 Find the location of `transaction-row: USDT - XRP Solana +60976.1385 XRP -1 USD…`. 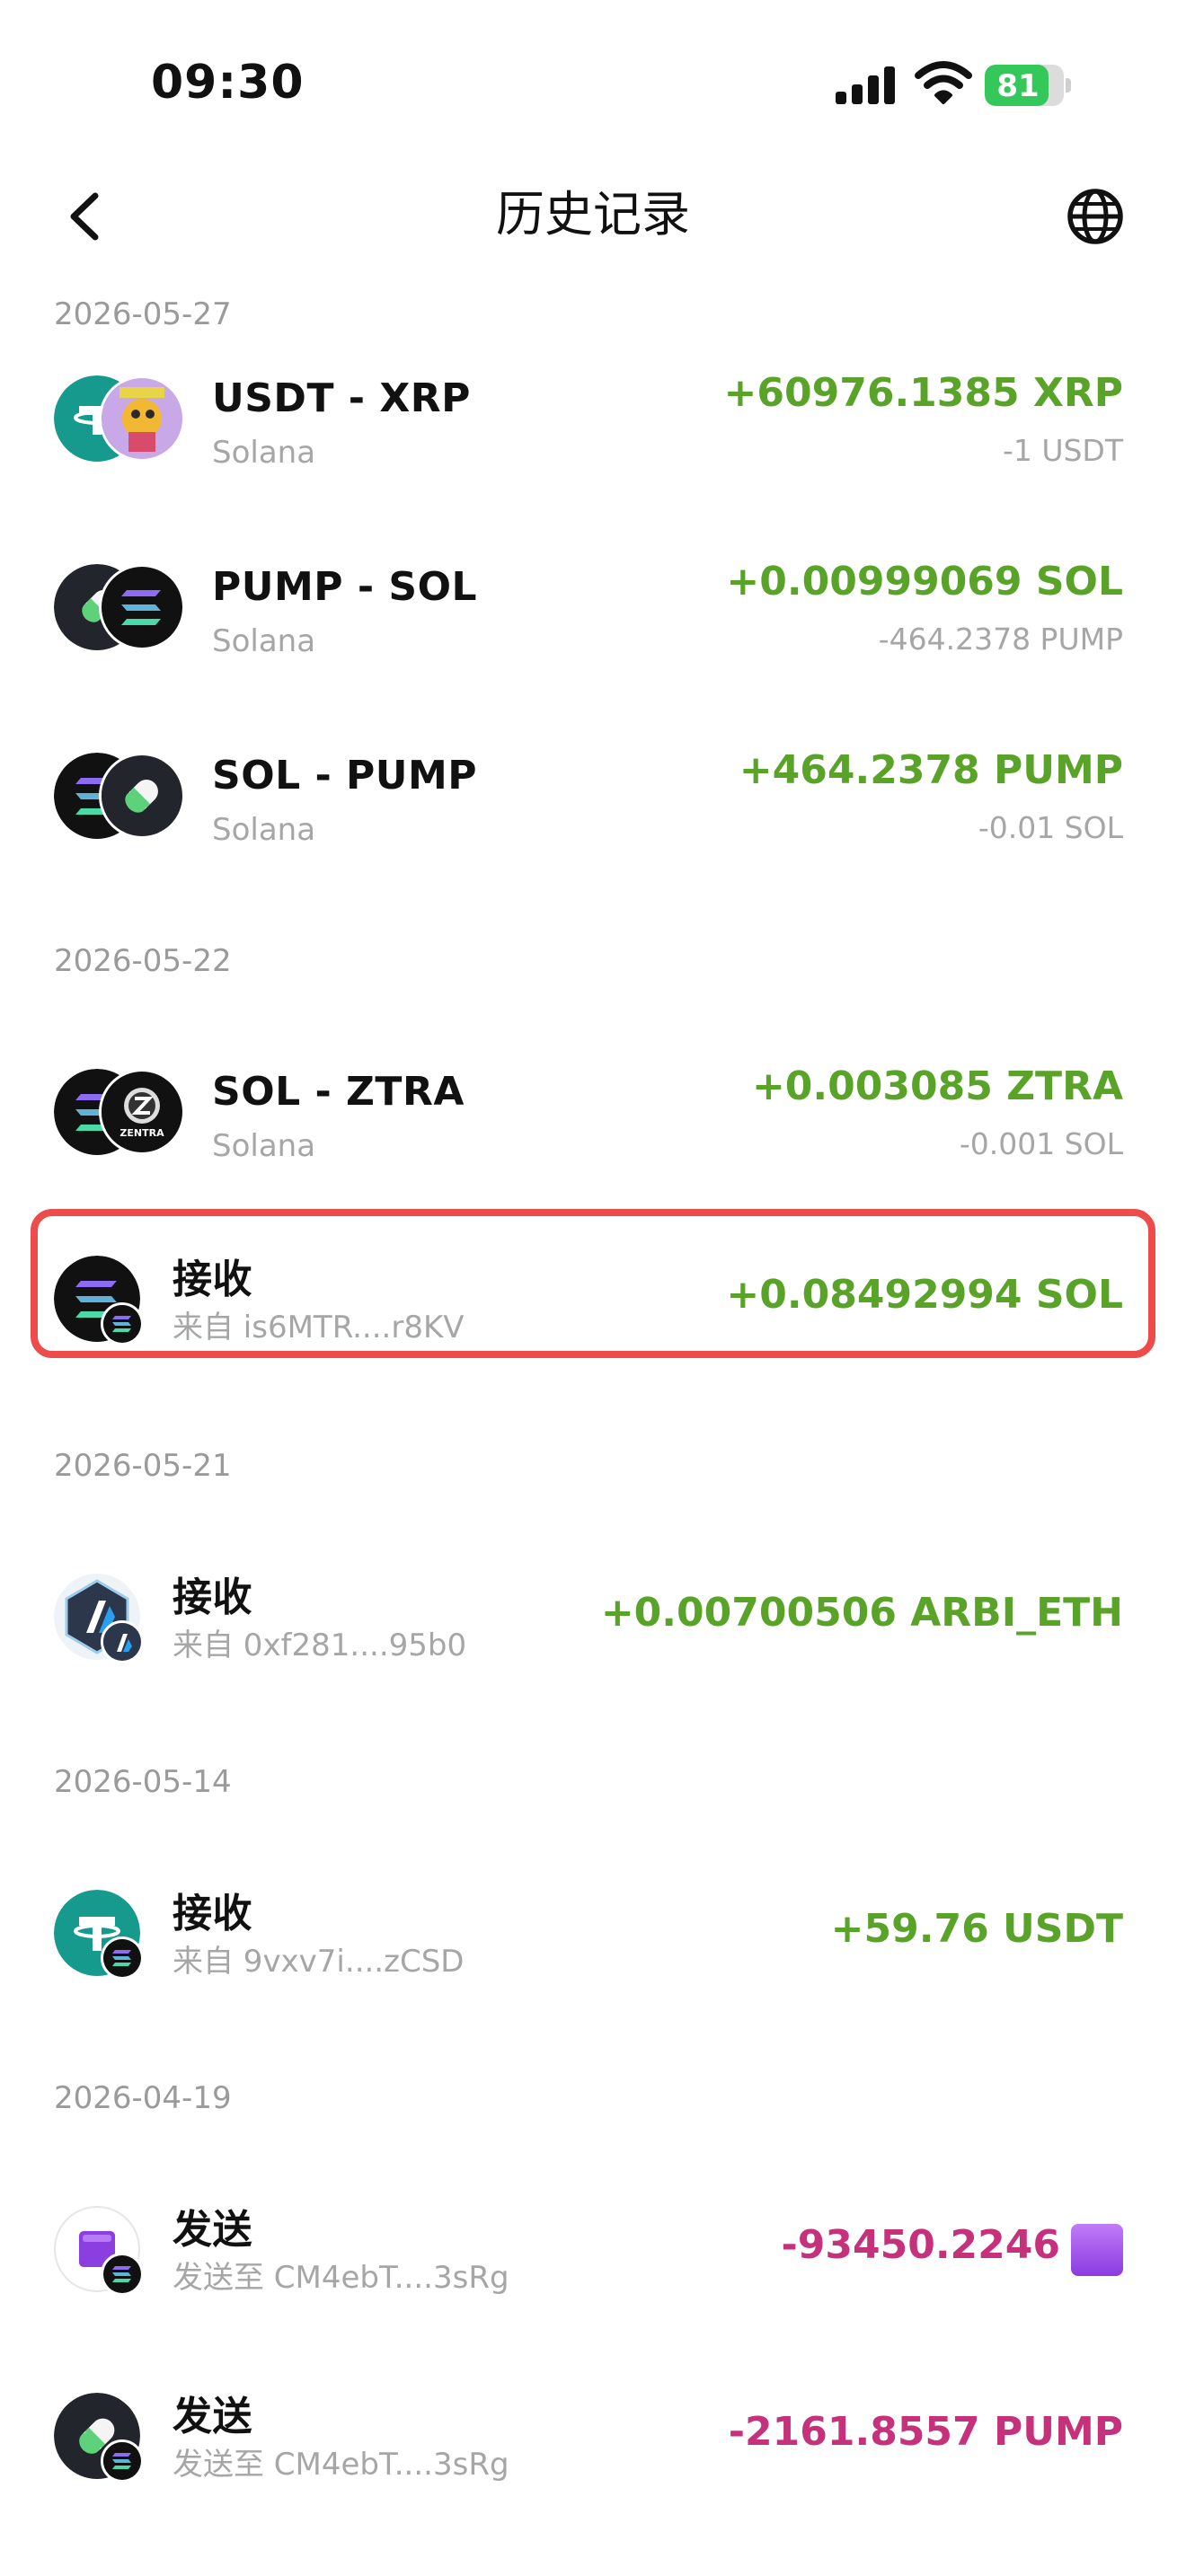

transaction-row: USDT - XRP Solana +60976.1385 XRP -1 USD… is located at coordinates (593, 440).